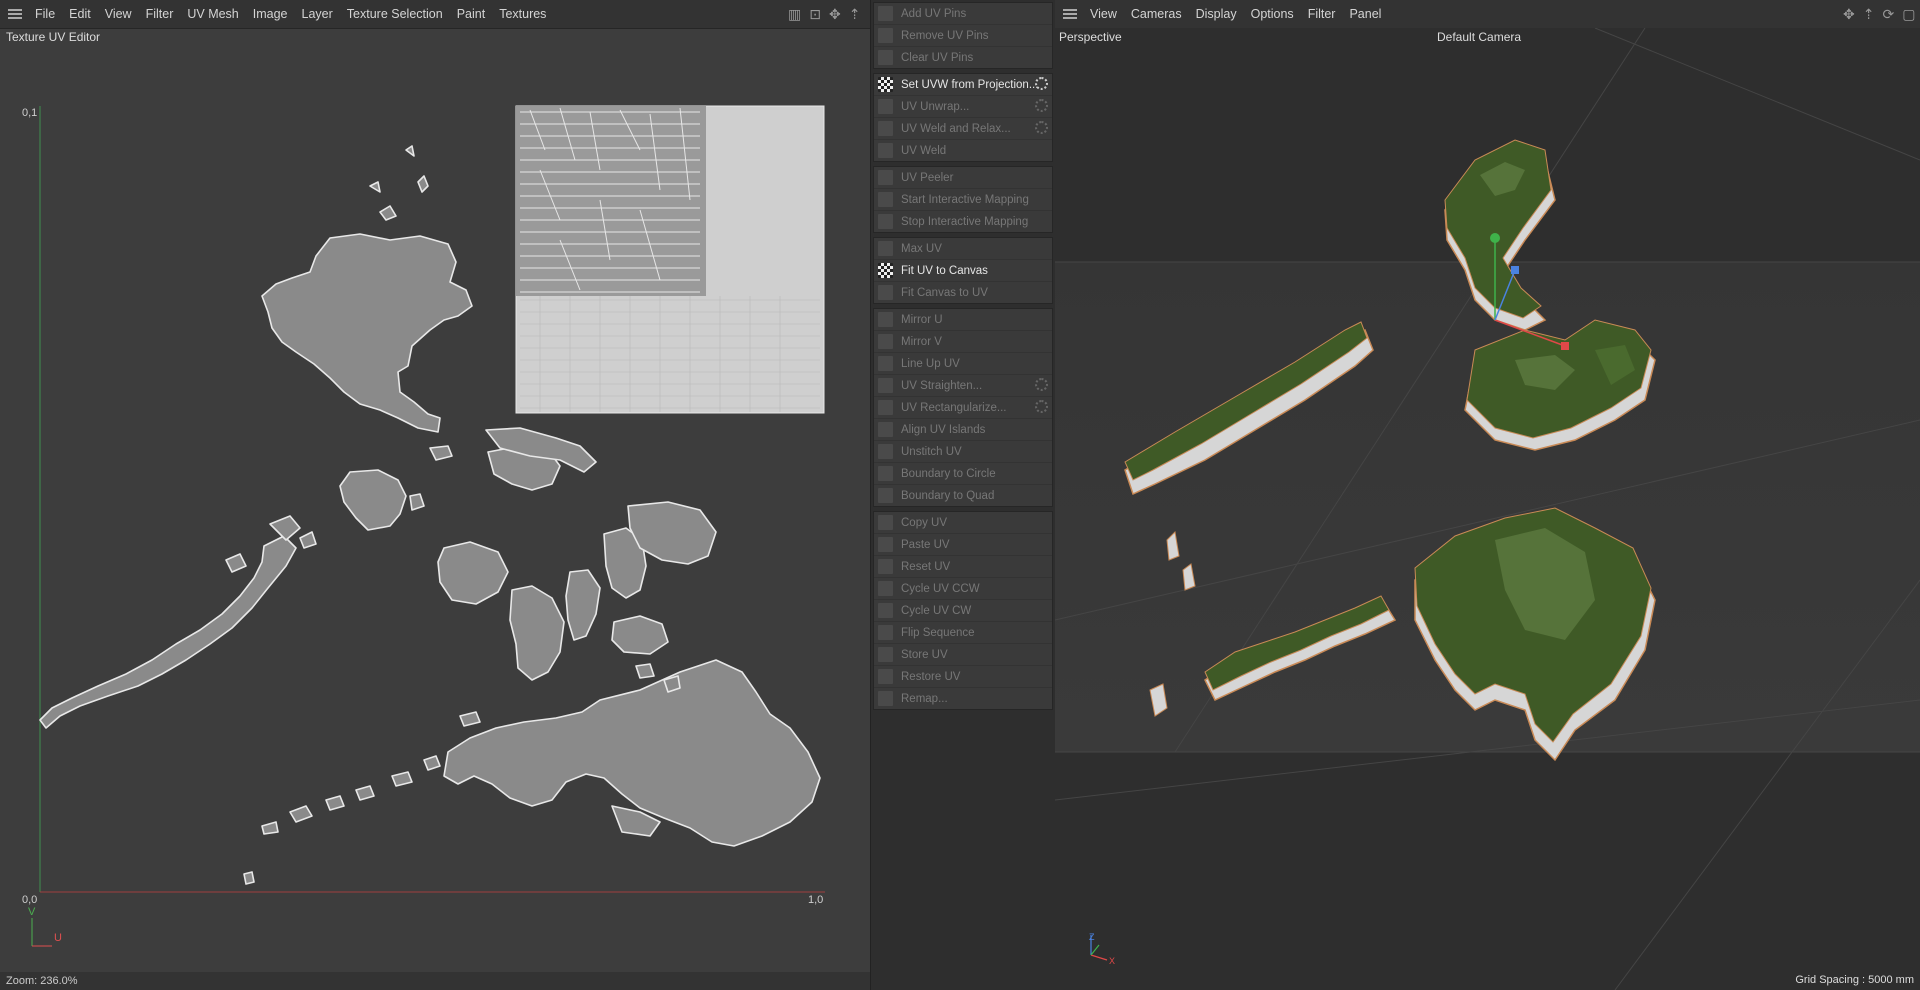  What do you see at coordinates (1869, 14) in the screenshot?
I see `dolly-icon: ⇡` at bounding box center [1869, 14].